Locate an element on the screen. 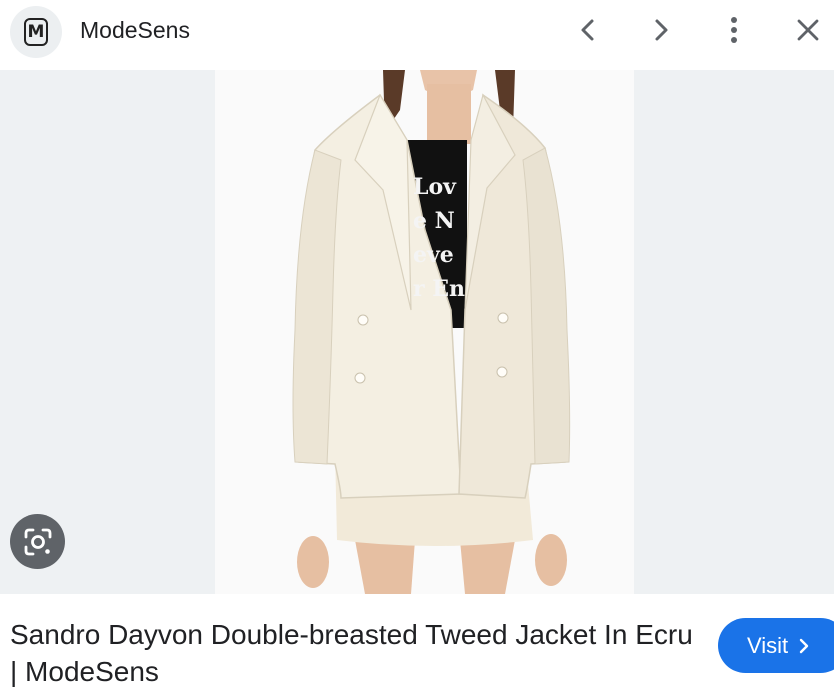 Image resolution: width=834 pixels, height=699 pixels. close-icon is located at coordinates (808, 30).